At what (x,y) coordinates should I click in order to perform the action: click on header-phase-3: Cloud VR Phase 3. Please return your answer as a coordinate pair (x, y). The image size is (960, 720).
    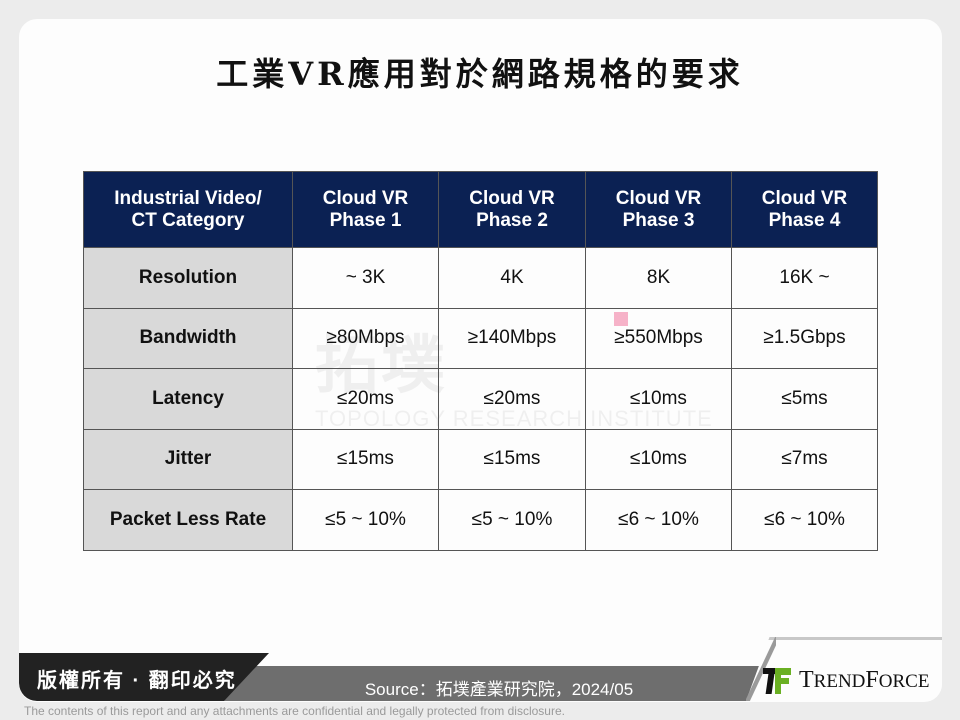
    Looking at the image, I should click on (658, 209).